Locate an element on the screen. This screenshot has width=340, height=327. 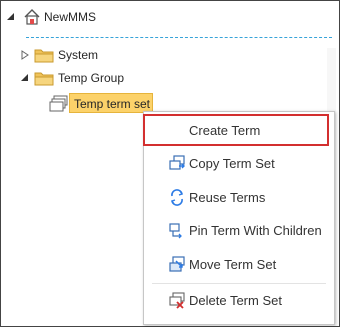
menu-item-label: Pin Term With Children is located at coordinates (255, 230).